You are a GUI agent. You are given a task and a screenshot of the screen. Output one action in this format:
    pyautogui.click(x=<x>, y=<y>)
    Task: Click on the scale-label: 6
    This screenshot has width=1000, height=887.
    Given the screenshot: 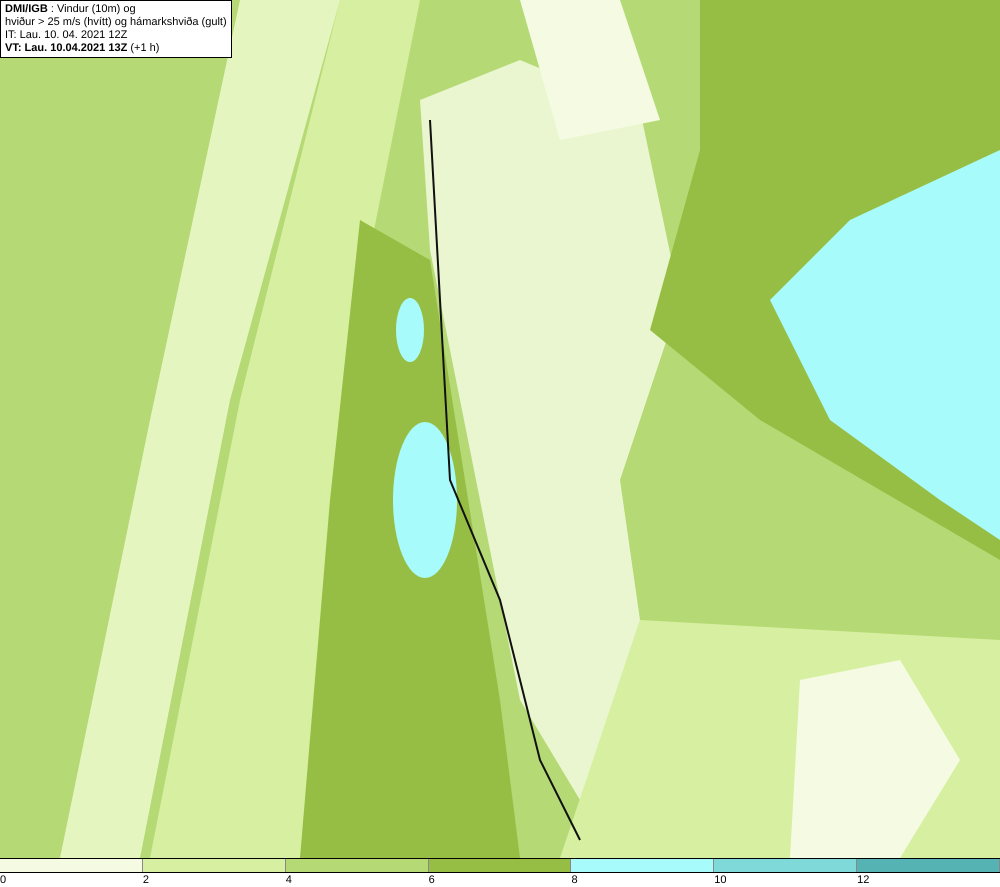 What is the action you would take?
    pyautogui.click(x=431, y=880)
    